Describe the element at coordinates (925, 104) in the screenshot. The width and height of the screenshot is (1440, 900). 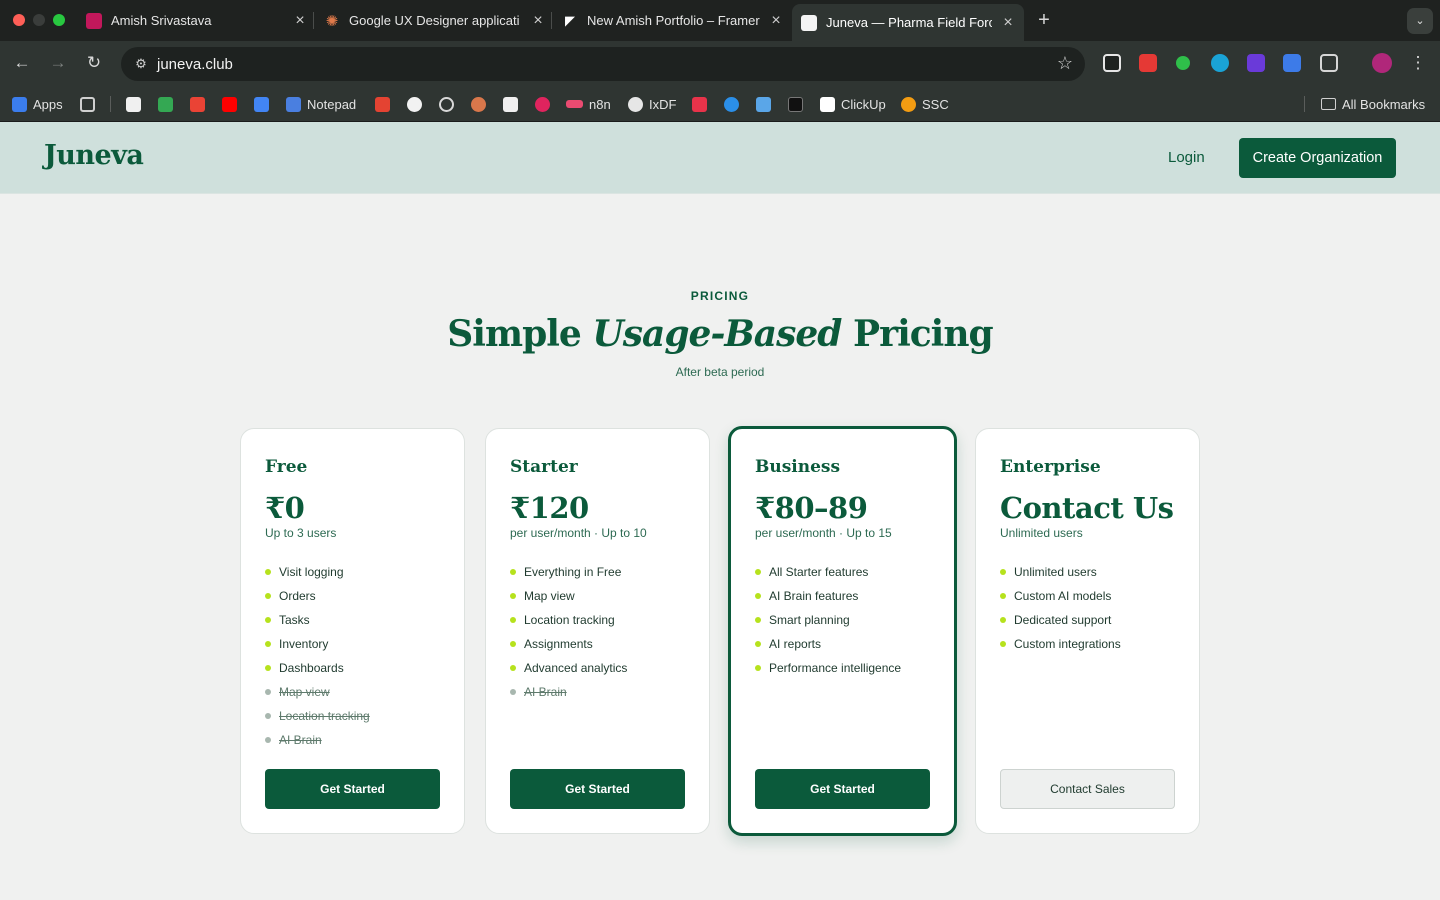
I see `bookmark-ssc: SSC` at that location.